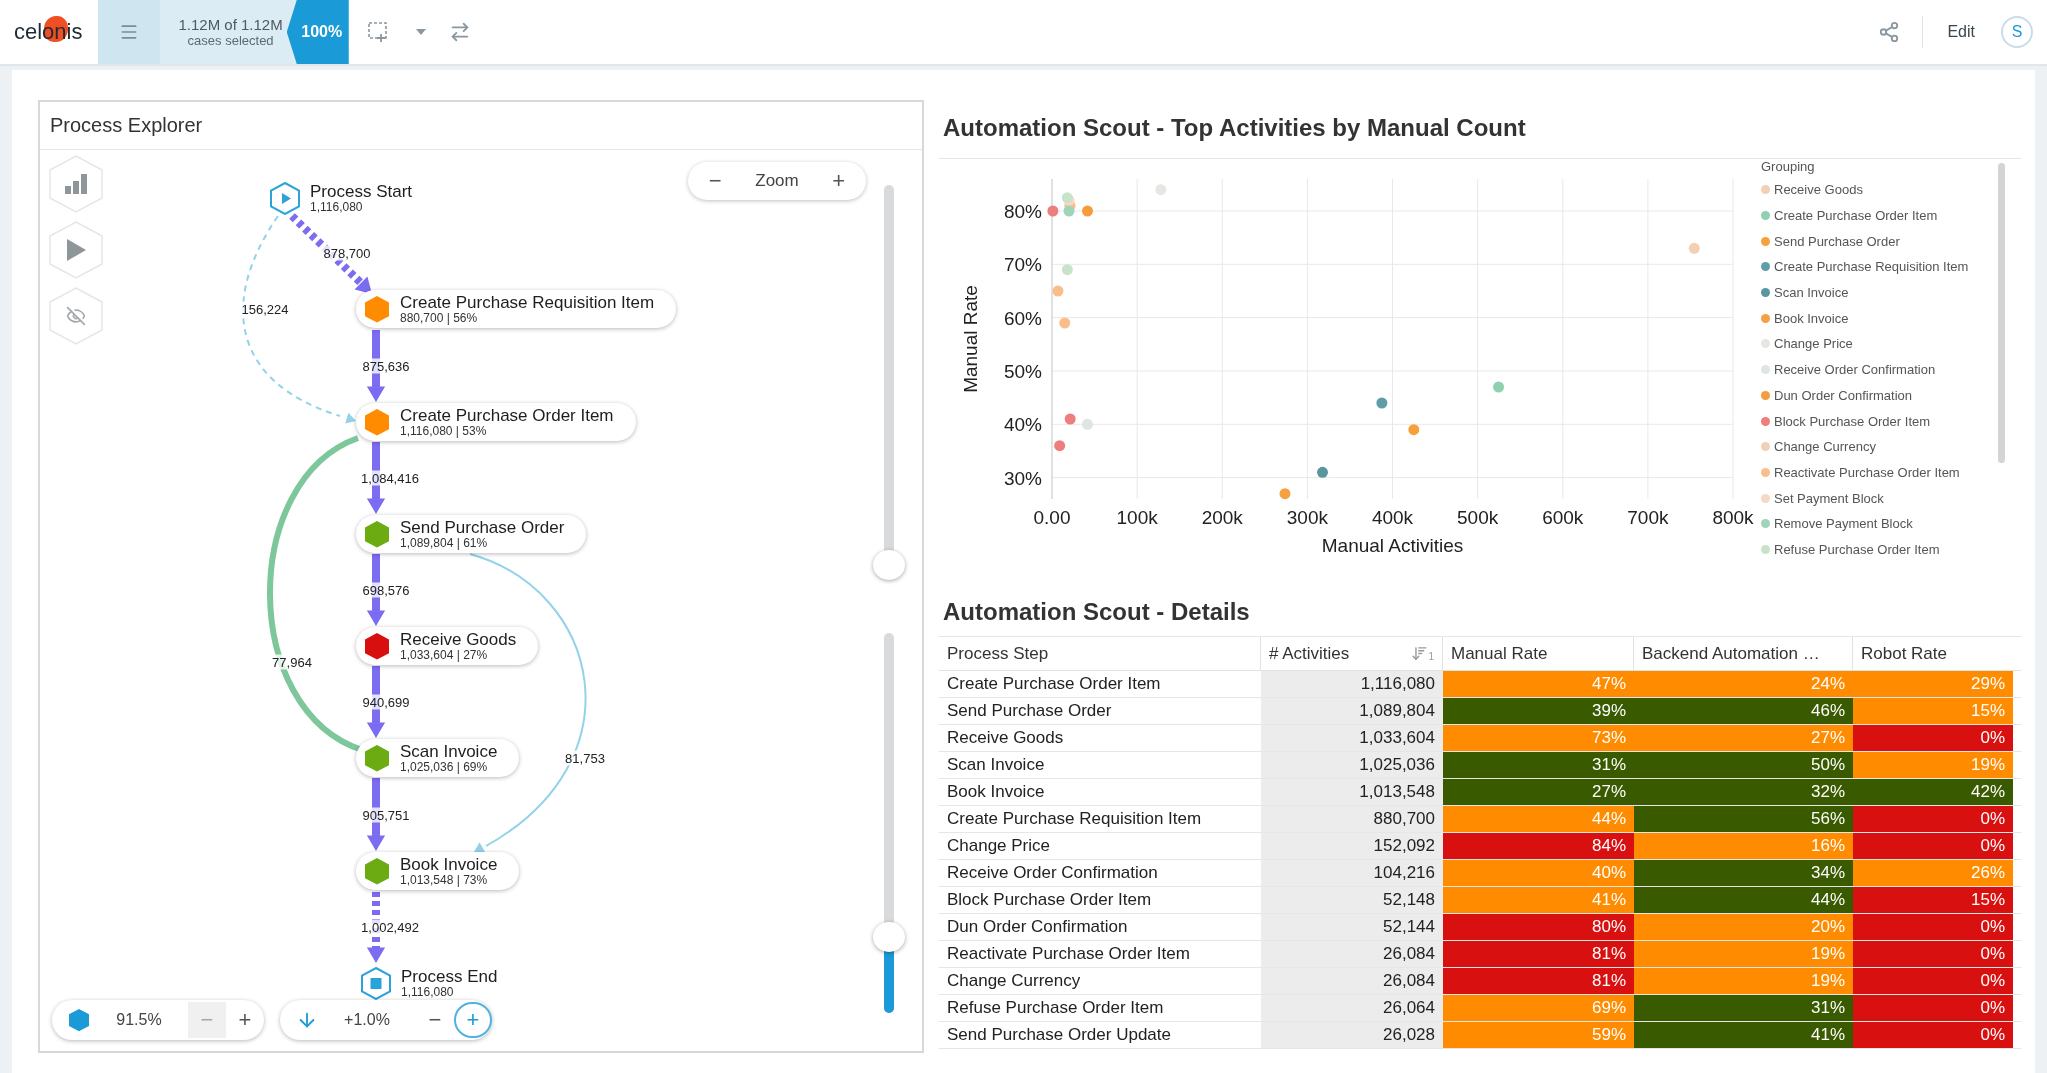 This screenshot has height=1073, width=2047. I want to click on table-cell-text: Reactivate Purchase Order Item, so click(1068, 954).